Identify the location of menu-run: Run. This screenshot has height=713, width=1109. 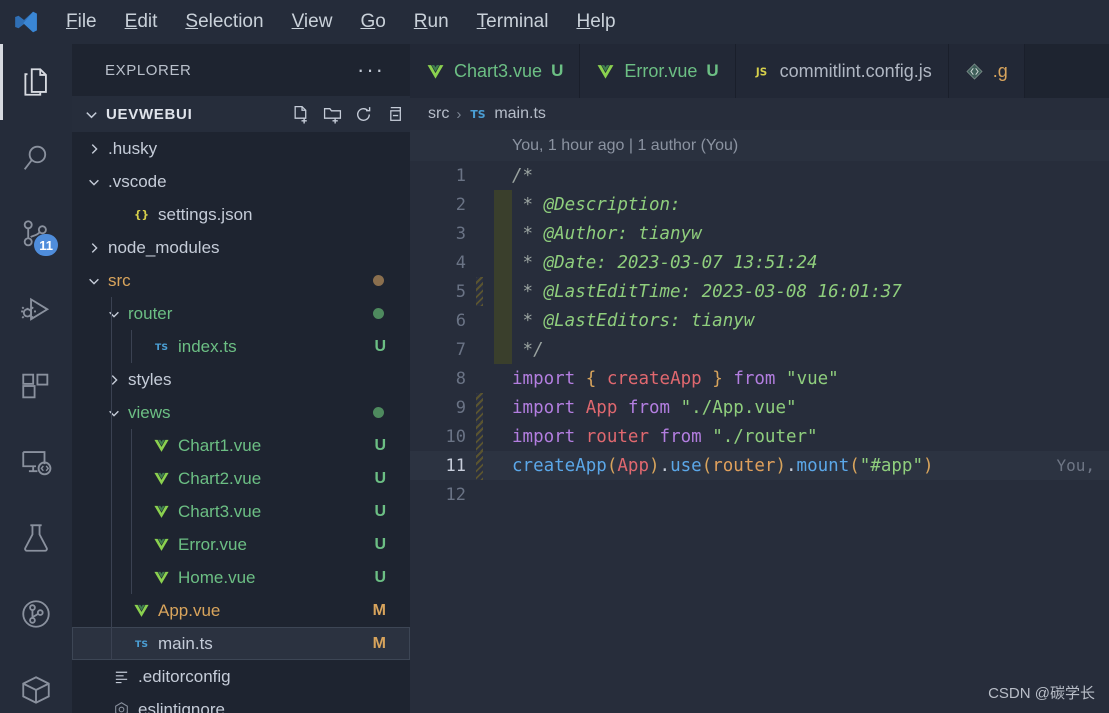
(431, 22).